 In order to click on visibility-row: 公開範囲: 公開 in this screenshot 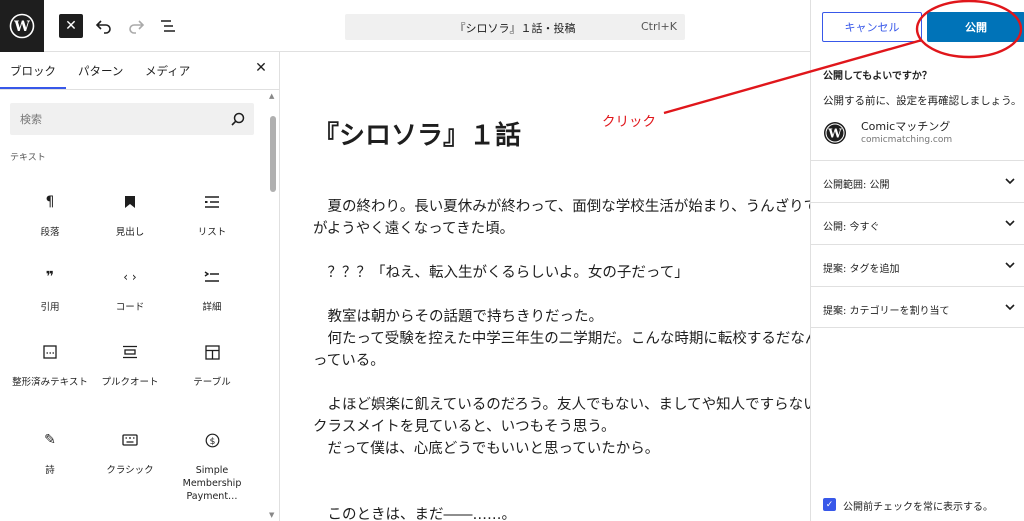, I will do `click(917, 181)`.